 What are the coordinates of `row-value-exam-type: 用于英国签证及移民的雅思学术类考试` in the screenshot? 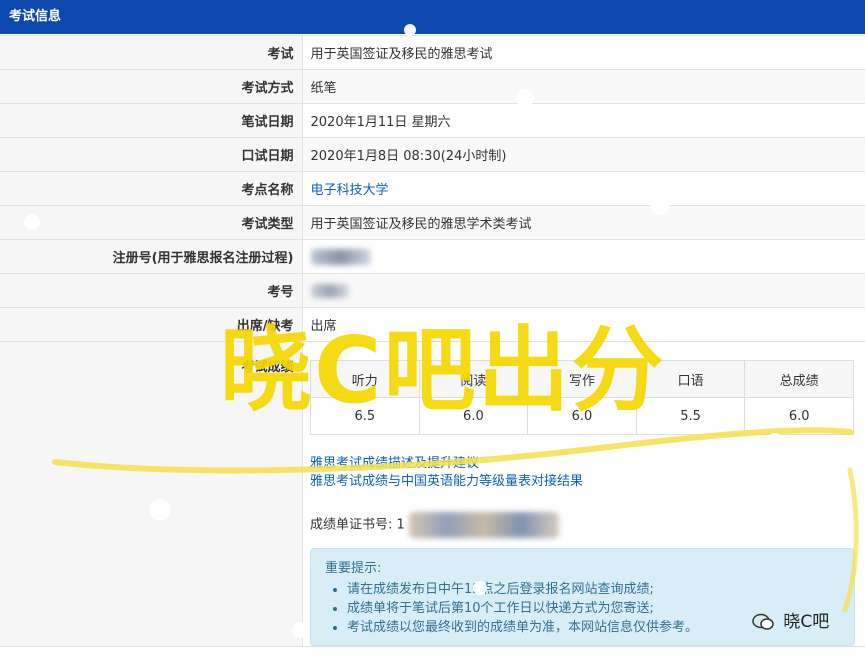 It's located at (583, 222).